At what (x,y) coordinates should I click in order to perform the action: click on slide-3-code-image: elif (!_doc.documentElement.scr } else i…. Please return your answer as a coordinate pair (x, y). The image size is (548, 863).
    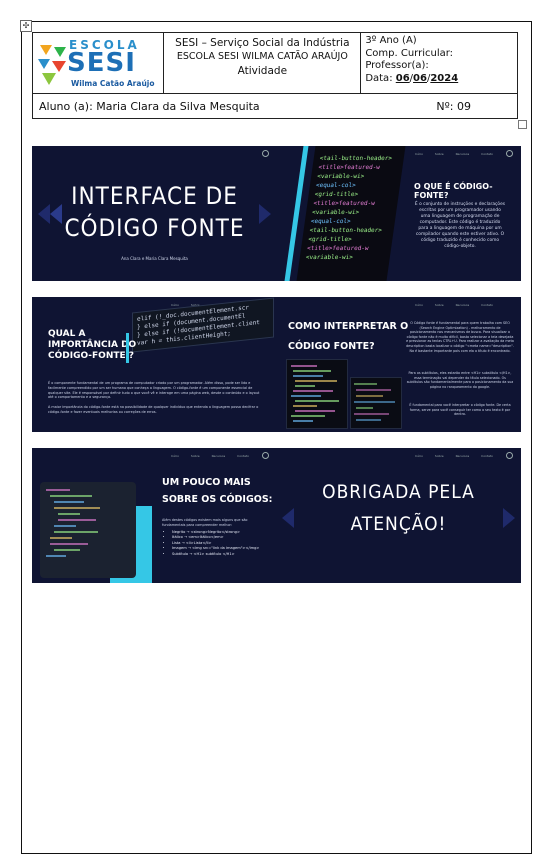
    Looking at the image, I should click on (203, 325).